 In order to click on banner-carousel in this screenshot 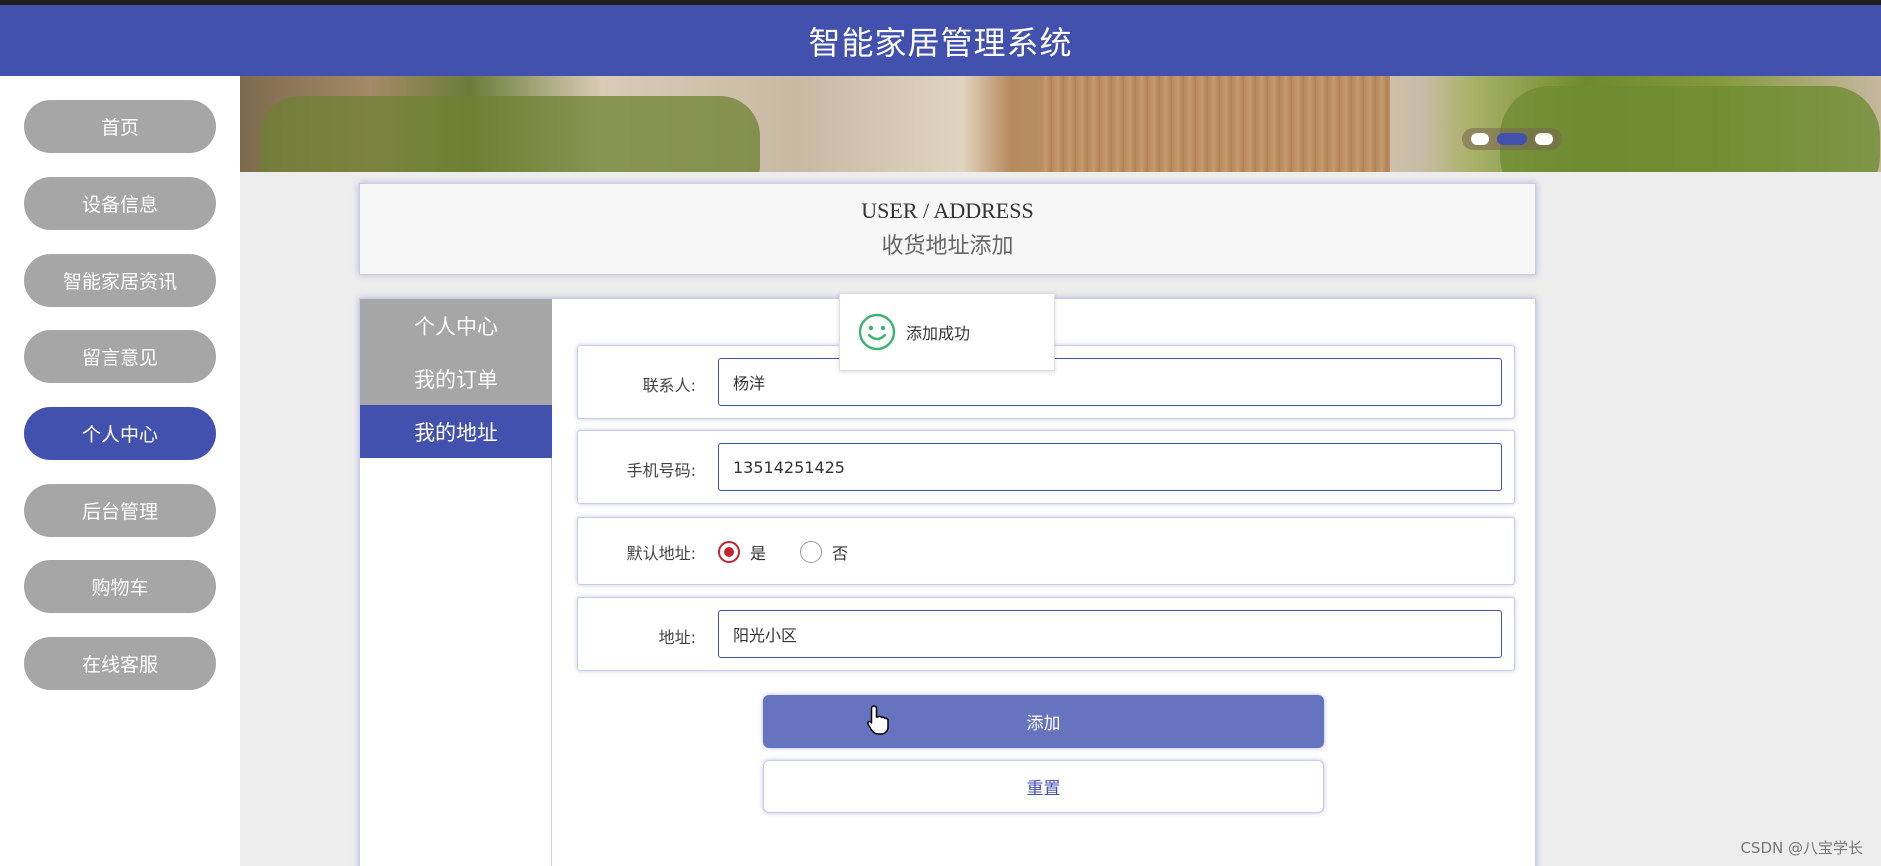, I will do `click(1060, 124)`.